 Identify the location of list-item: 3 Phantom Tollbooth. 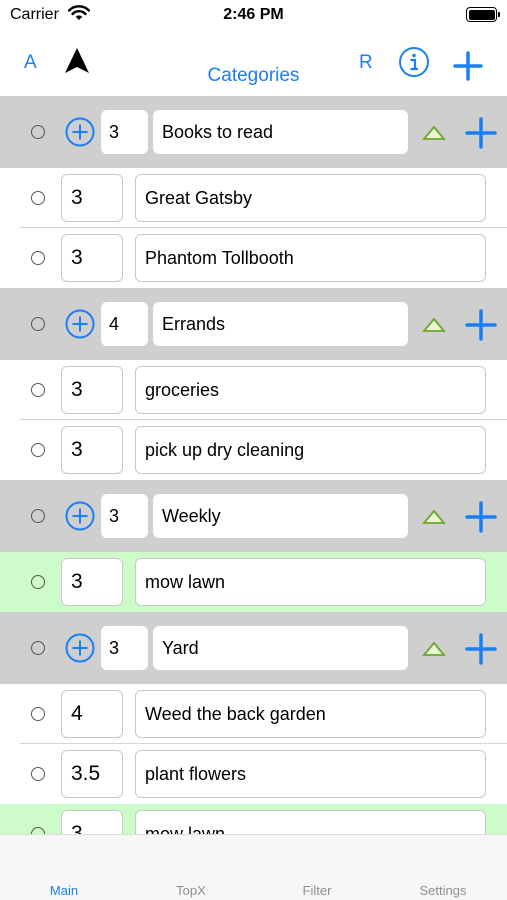
(253, 258).